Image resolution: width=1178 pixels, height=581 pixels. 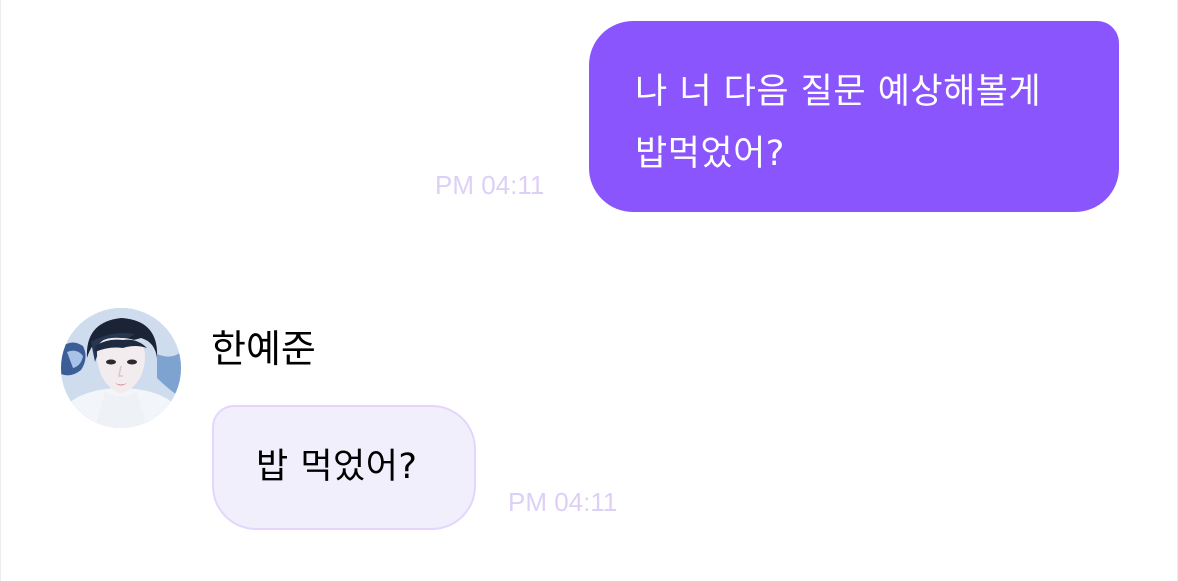 I want to click on outgoing-message-bubble: 나 너 다음 질문 예상해볼게 밥먹었어?, so click(x=854, y=116).